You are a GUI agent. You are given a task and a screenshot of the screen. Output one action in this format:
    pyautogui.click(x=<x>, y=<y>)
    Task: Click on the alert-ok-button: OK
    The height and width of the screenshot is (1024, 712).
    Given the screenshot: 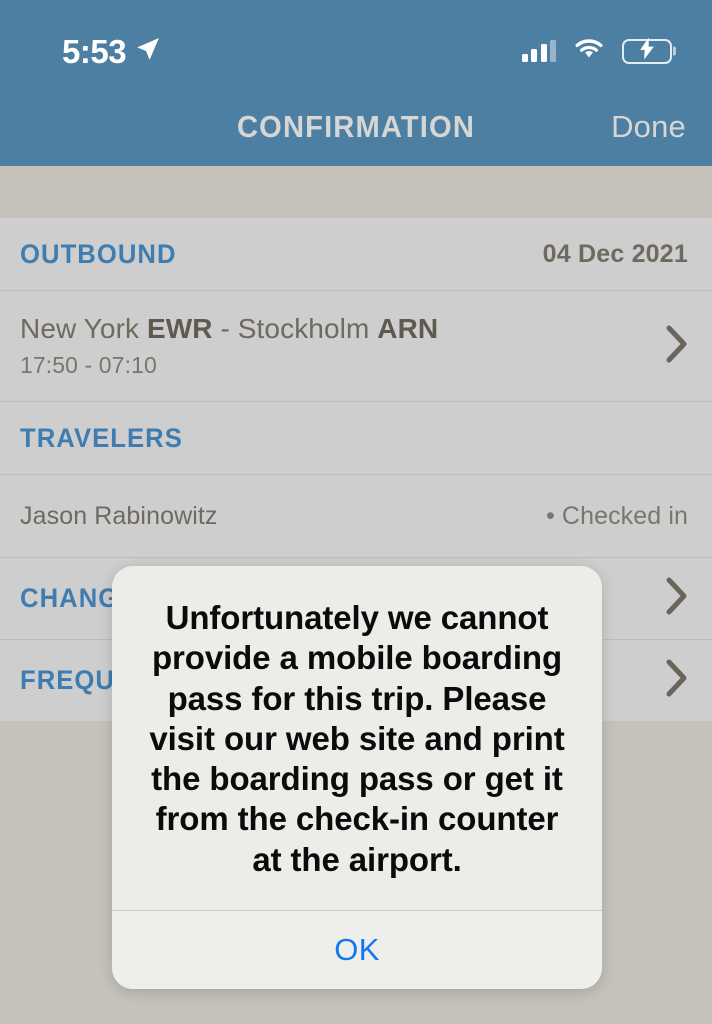 What is the action you would take?
    pyautogui.click(x=357, y=949)
    